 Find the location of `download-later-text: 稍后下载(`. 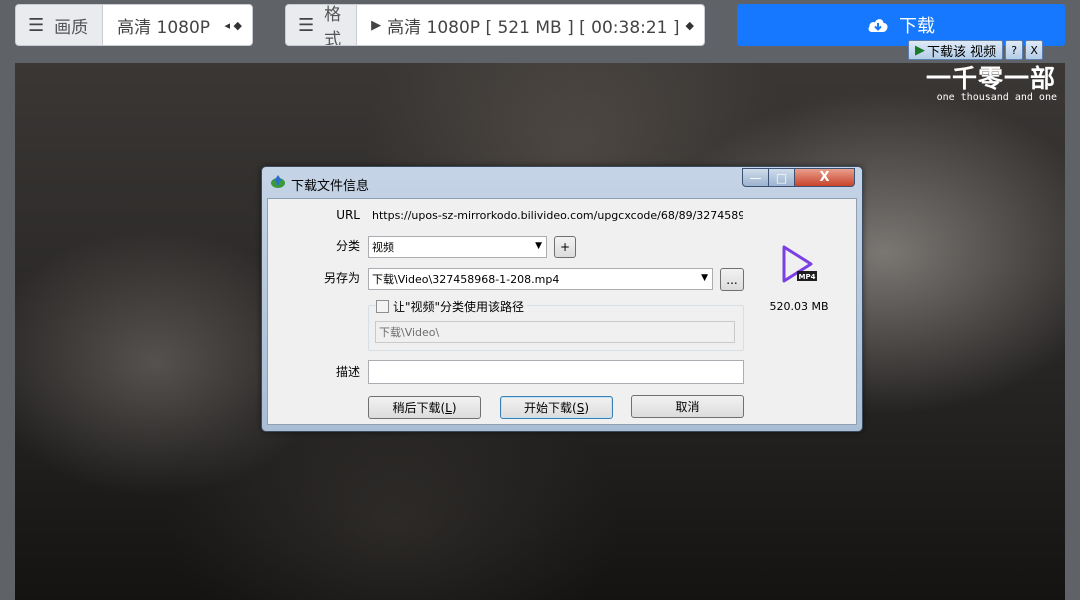

download-later-text: 稍后下载( is located at coordinates (419, 408).